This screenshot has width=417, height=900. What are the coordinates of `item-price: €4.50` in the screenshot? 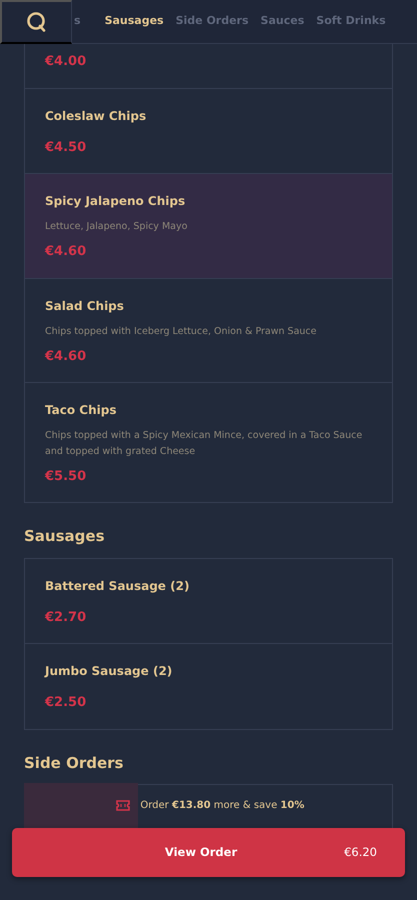 It's located at (66, 147).